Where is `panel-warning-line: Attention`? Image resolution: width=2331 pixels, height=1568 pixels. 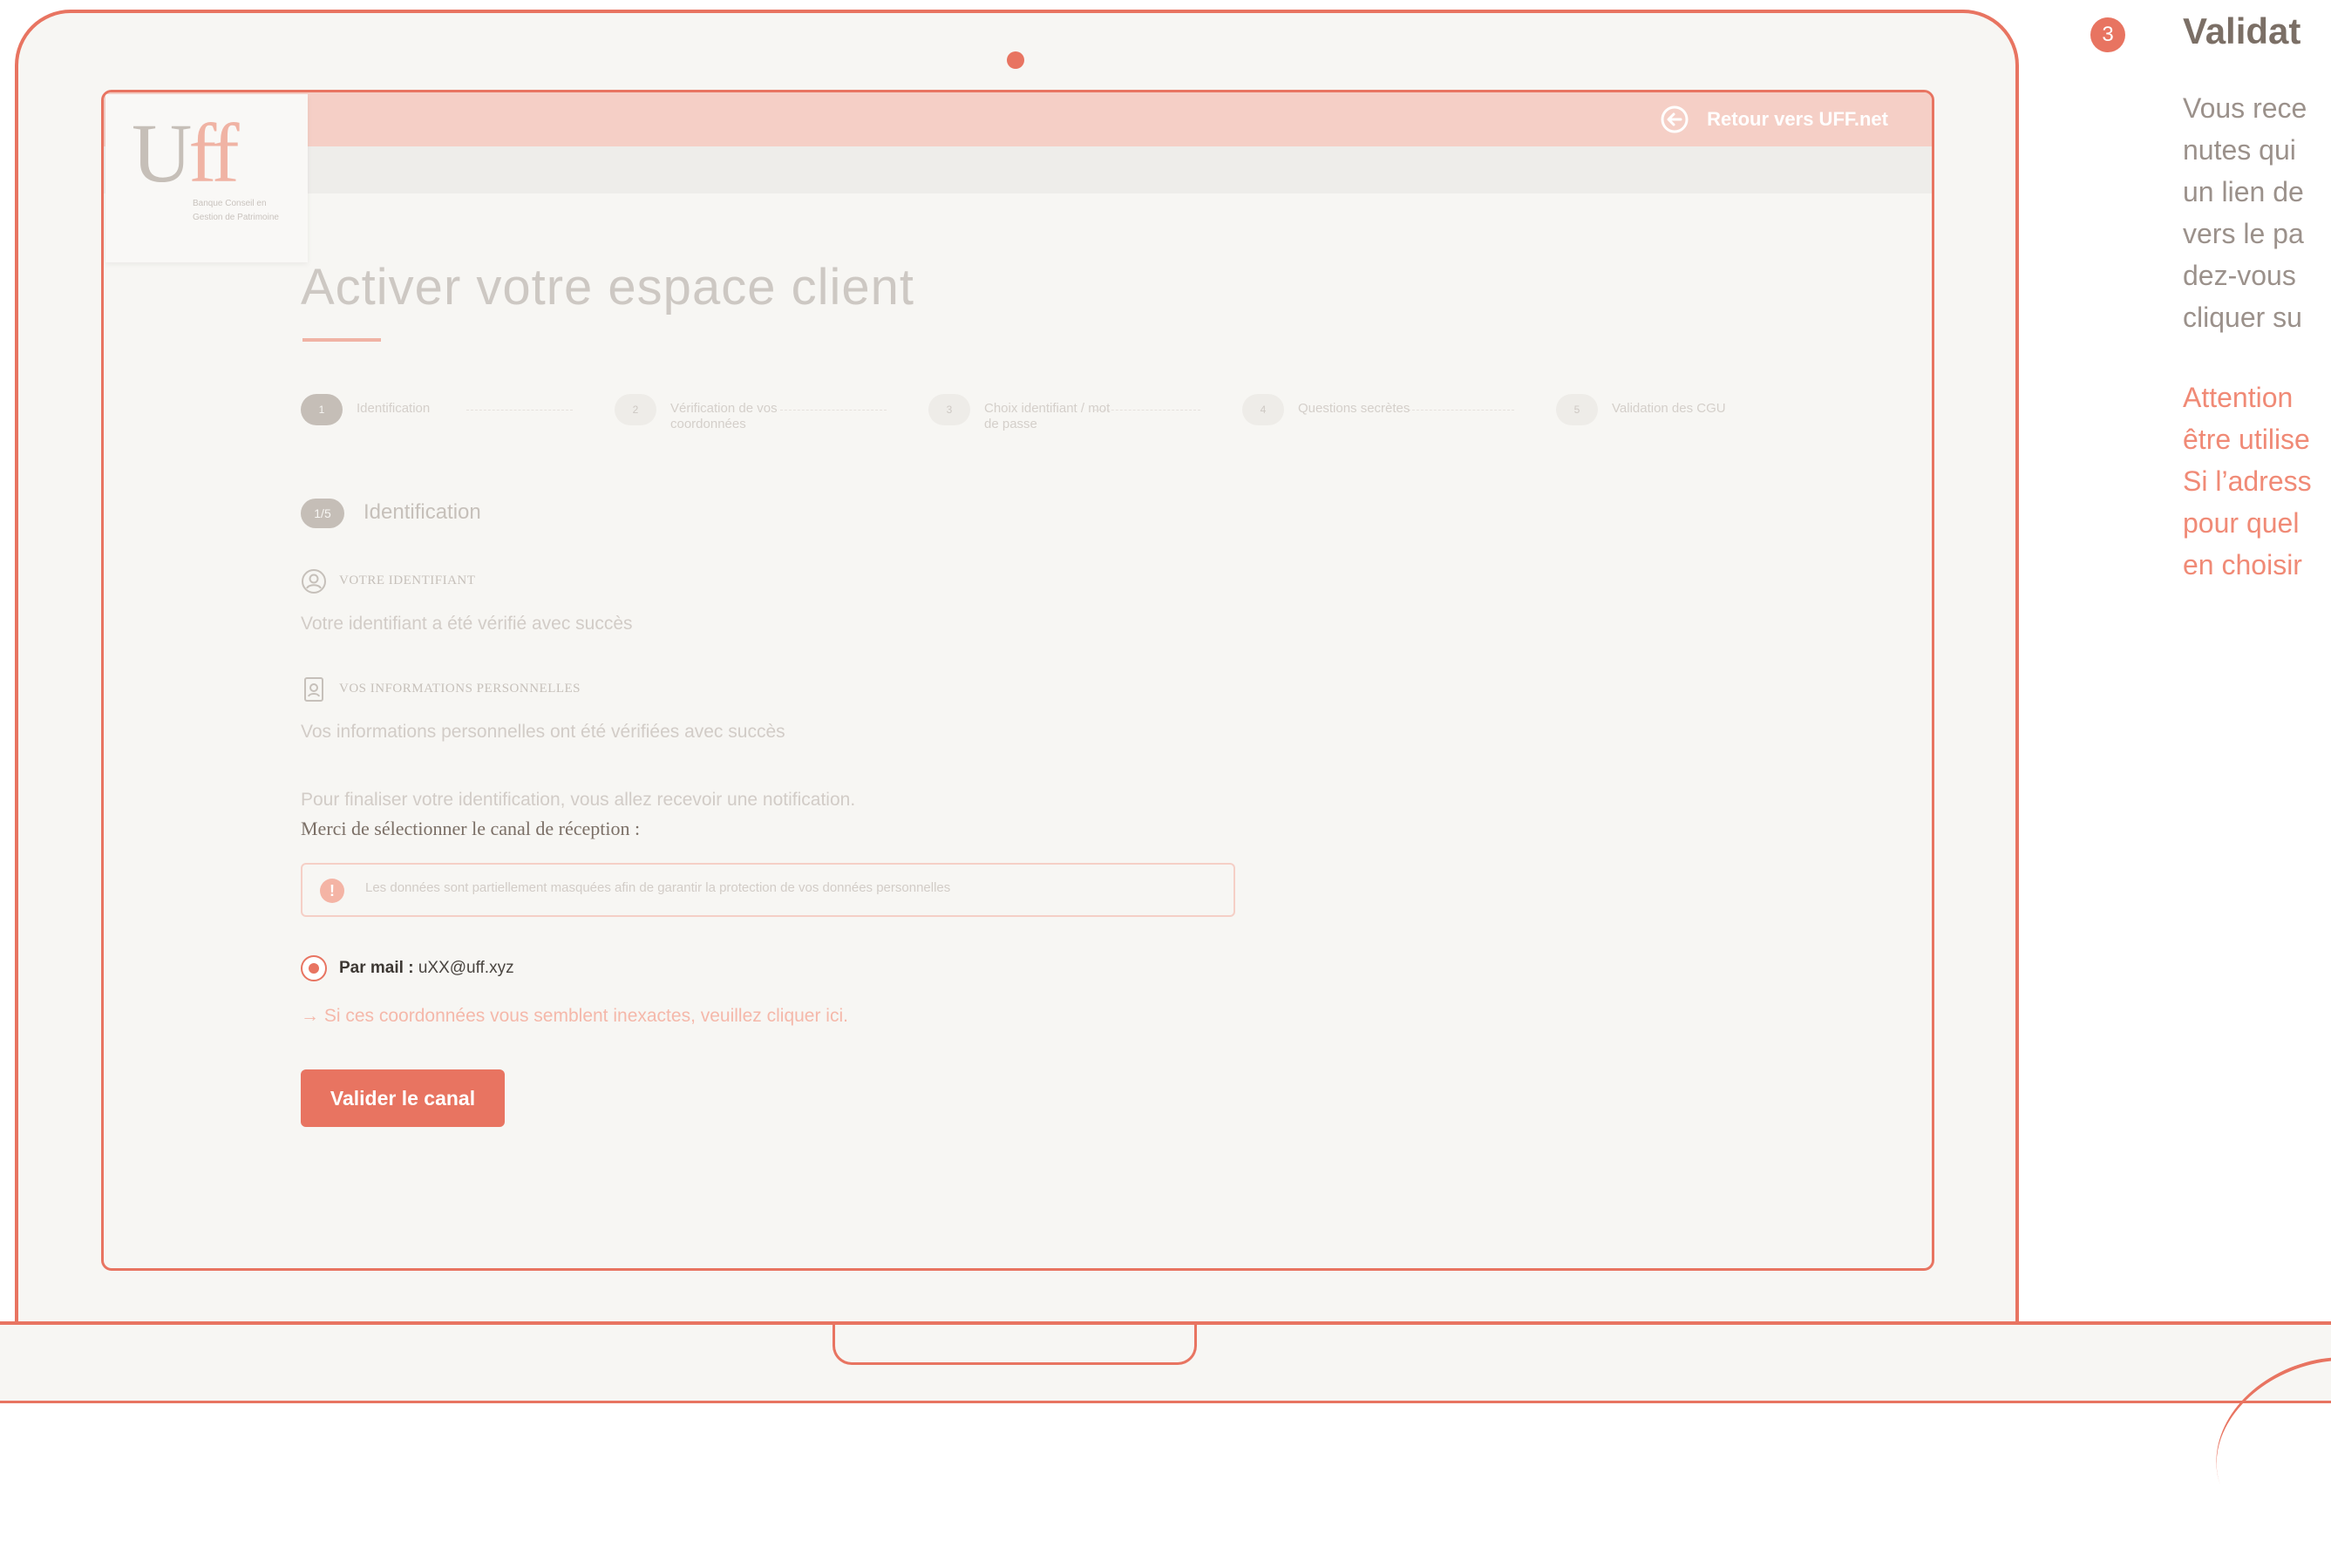 panel-warning-line: Attention is located at coordinates (2238, 398).